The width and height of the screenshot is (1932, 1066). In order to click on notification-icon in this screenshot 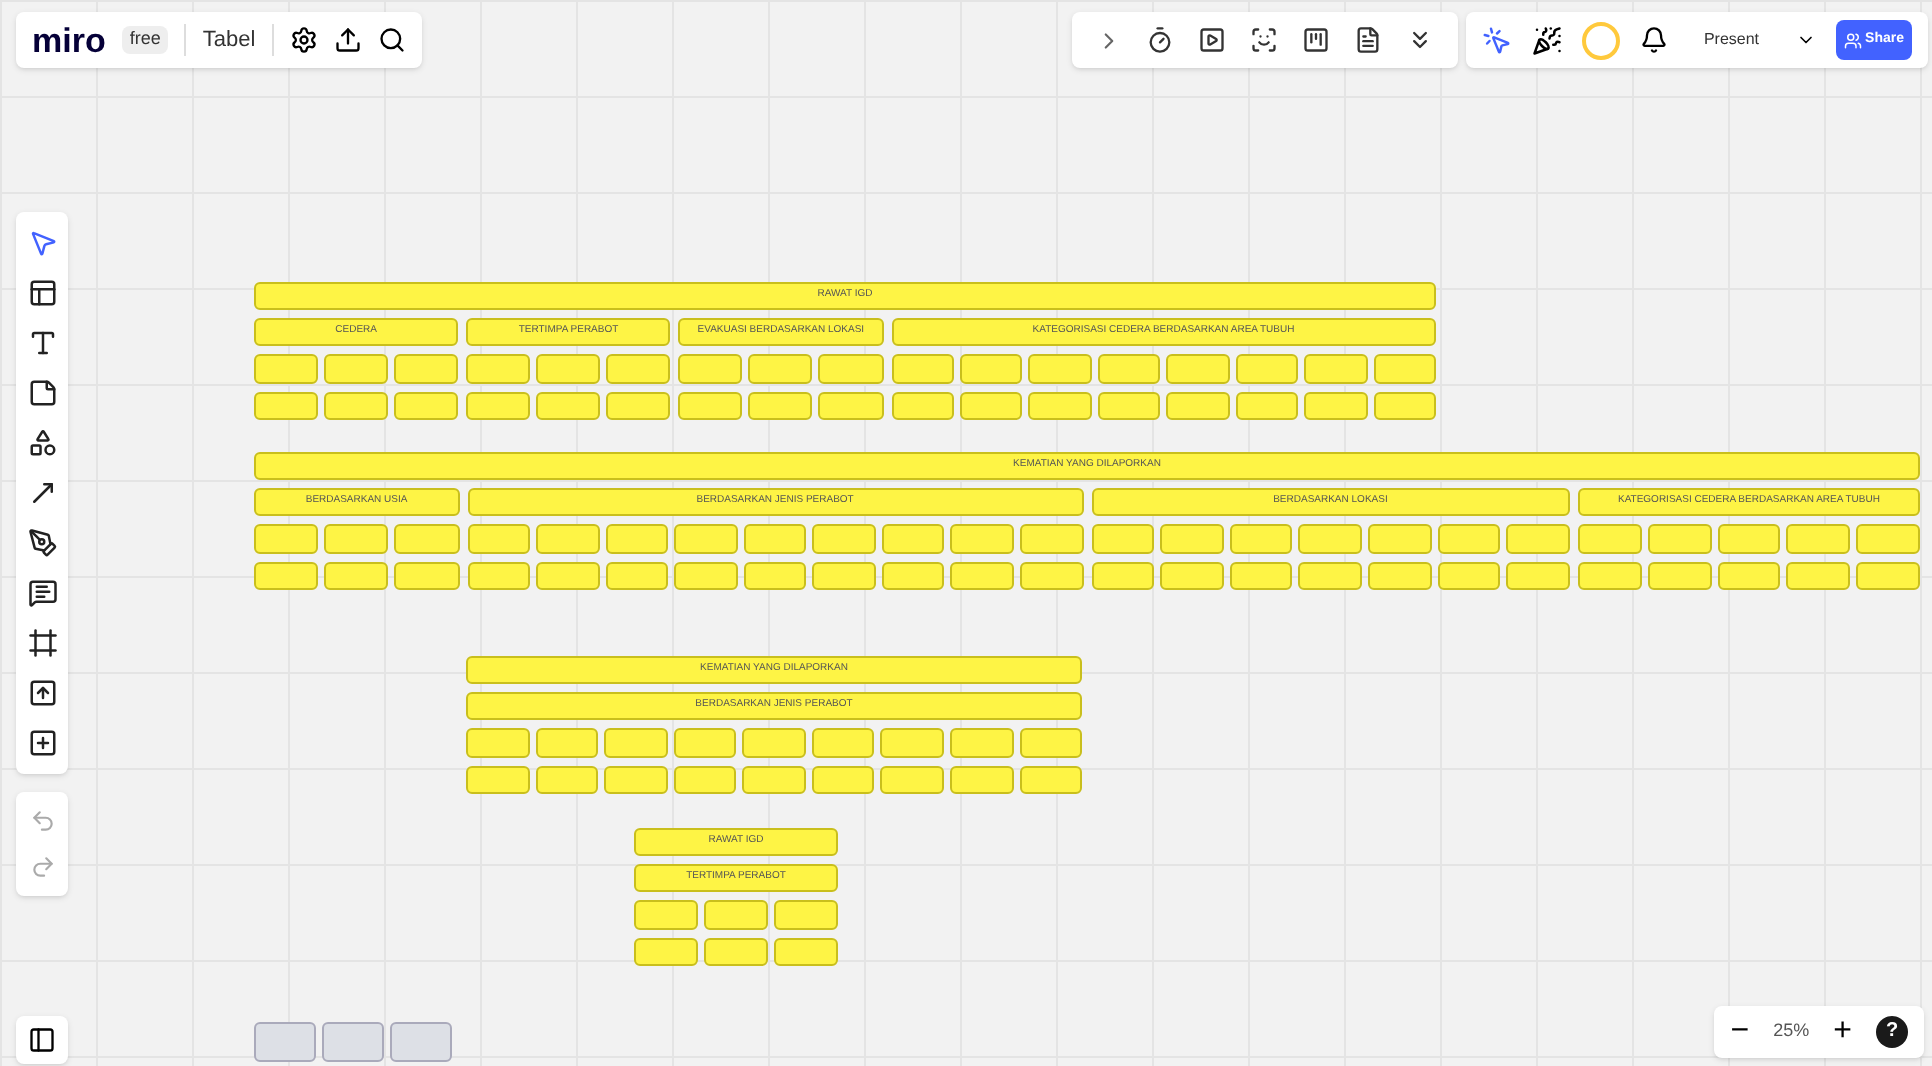, I will do `click(1653, 40)`.